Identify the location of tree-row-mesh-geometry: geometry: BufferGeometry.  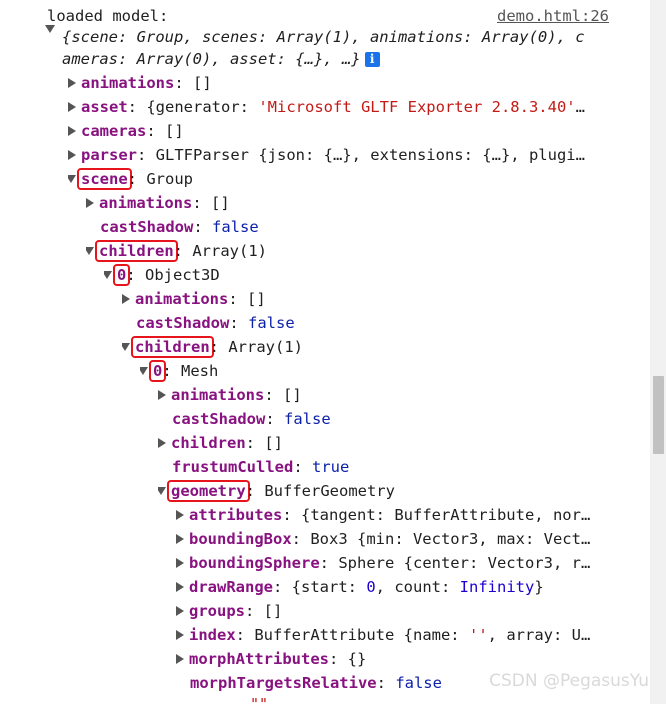
(401, 491).